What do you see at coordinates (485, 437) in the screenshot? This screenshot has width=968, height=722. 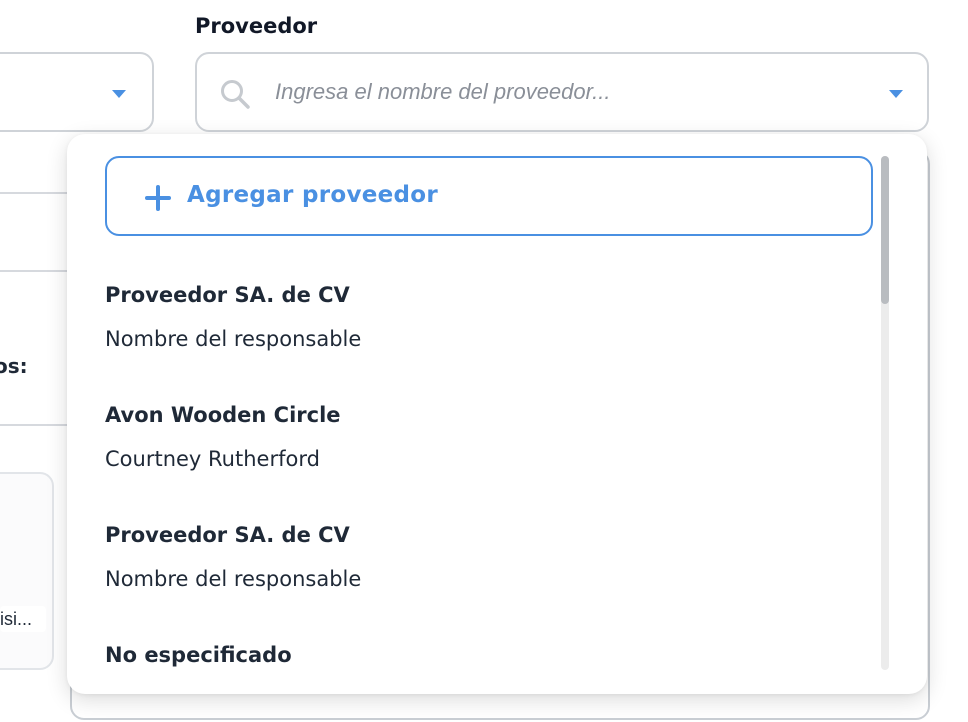 I see `supplier-option: Avon Wooden Circle Courtney Rutherford` at bounding box center [485, 437].